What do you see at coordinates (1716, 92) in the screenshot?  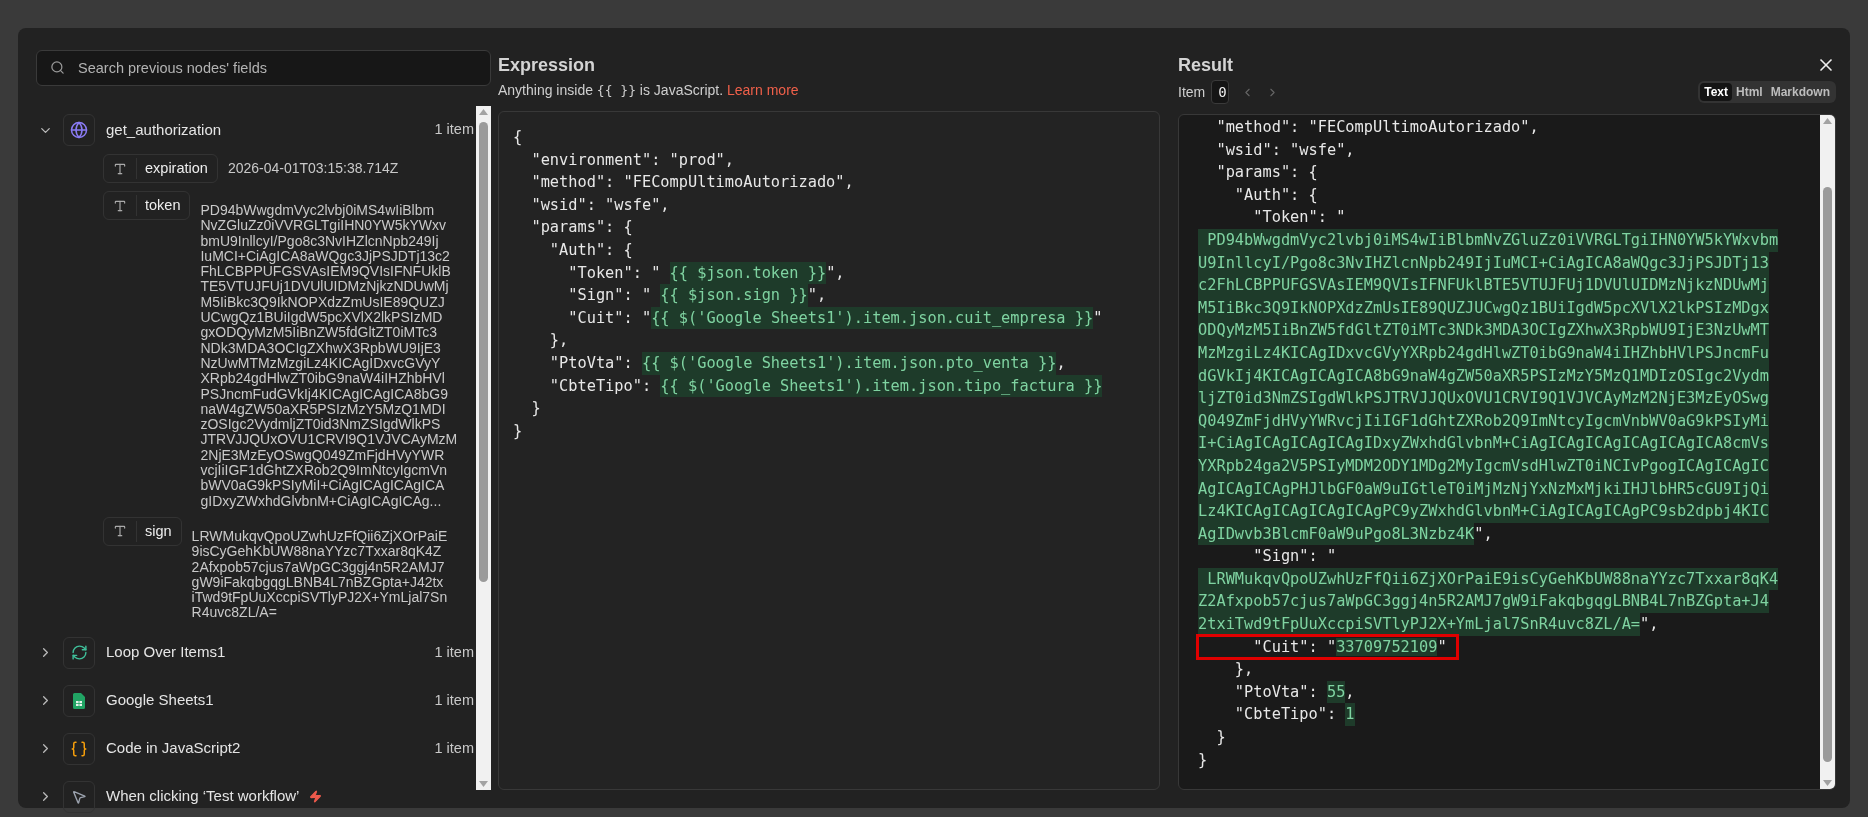 I see `format-tab: Text` at bounding box center [1716, 92].